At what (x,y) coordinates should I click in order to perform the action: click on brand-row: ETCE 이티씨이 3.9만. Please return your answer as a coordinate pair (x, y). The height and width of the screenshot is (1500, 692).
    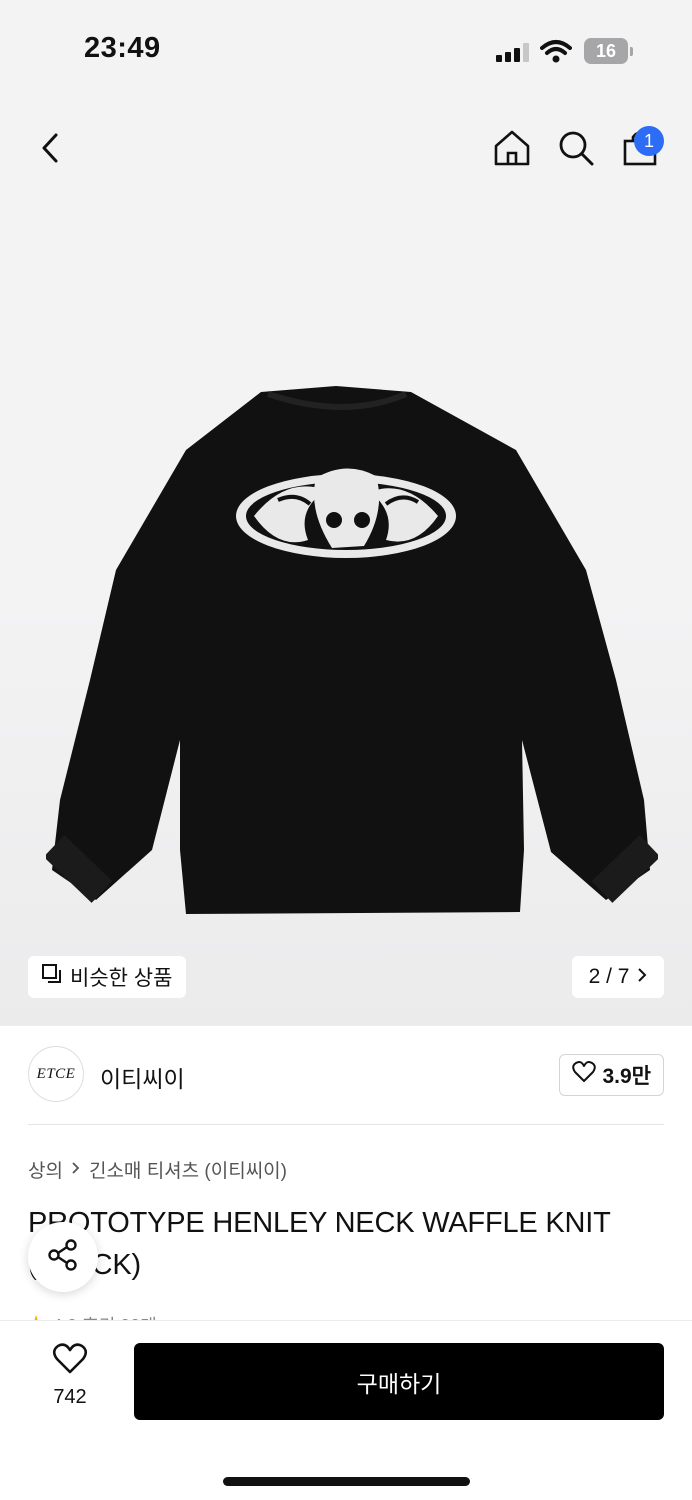
    Looking at the image, I should click on (346, 1075).